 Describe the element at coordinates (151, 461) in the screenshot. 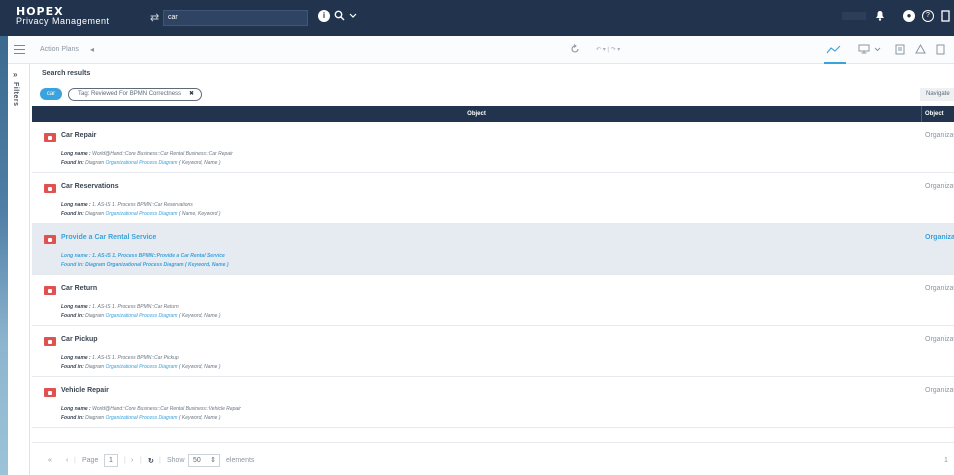

I see `refresh-icon: ↻` at that location.